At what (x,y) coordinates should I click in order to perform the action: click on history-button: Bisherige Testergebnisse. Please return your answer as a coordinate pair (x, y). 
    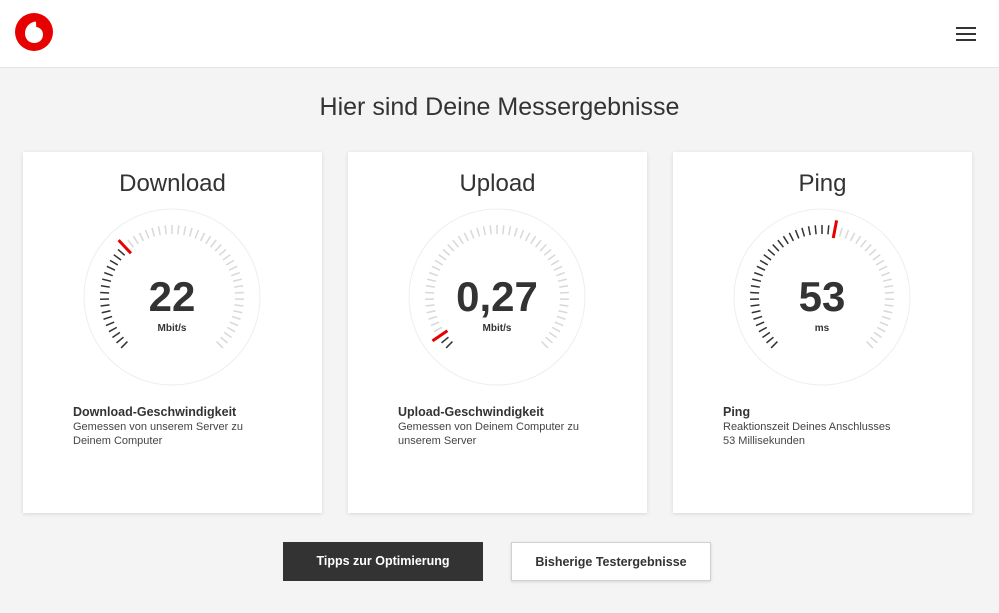
    Looking at the image, I should click on (611, 561).